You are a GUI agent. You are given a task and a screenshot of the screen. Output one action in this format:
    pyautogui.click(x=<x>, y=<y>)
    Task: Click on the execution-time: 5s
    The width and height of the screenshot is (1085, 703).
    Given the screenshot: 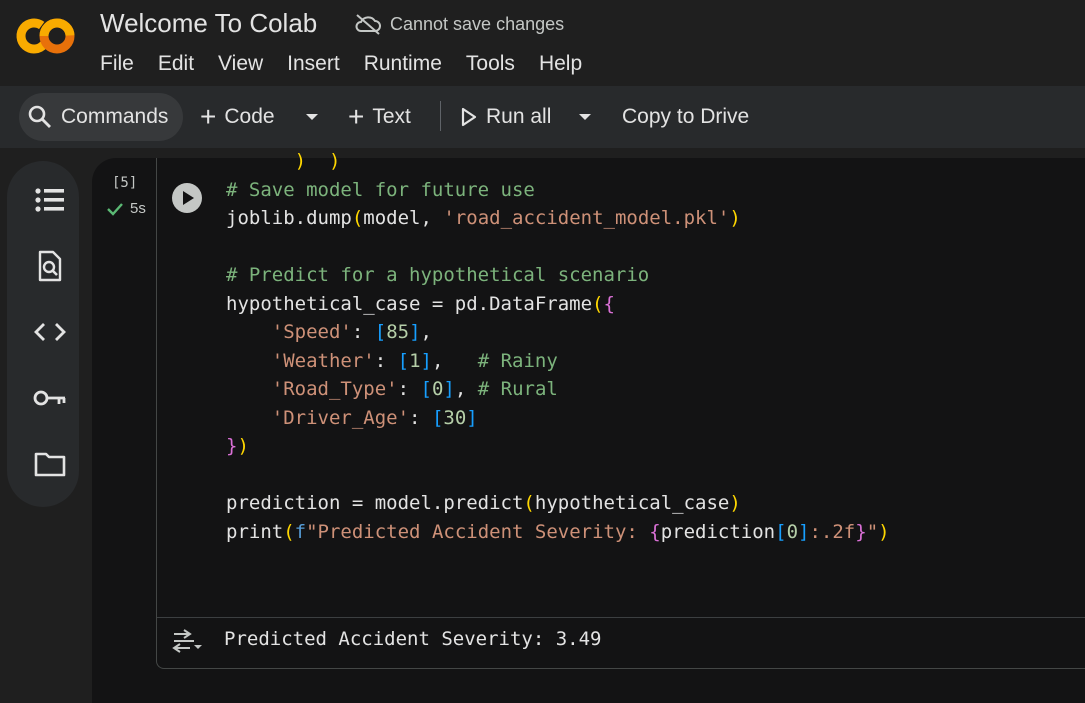 What is the action you would take?
    pyautogui.click(x=138, y=208)
    